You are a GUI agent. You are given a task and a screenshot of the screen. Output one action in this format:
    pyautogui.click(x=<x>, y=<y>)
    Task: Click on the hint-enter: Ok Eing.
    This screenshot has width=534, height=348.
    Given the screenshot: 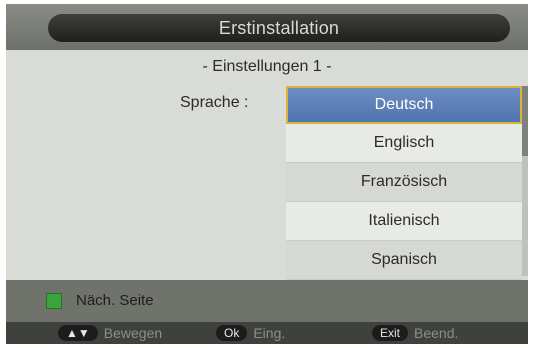 What is the action you would take?
    pyautogui.click(x=250, y=333)
    